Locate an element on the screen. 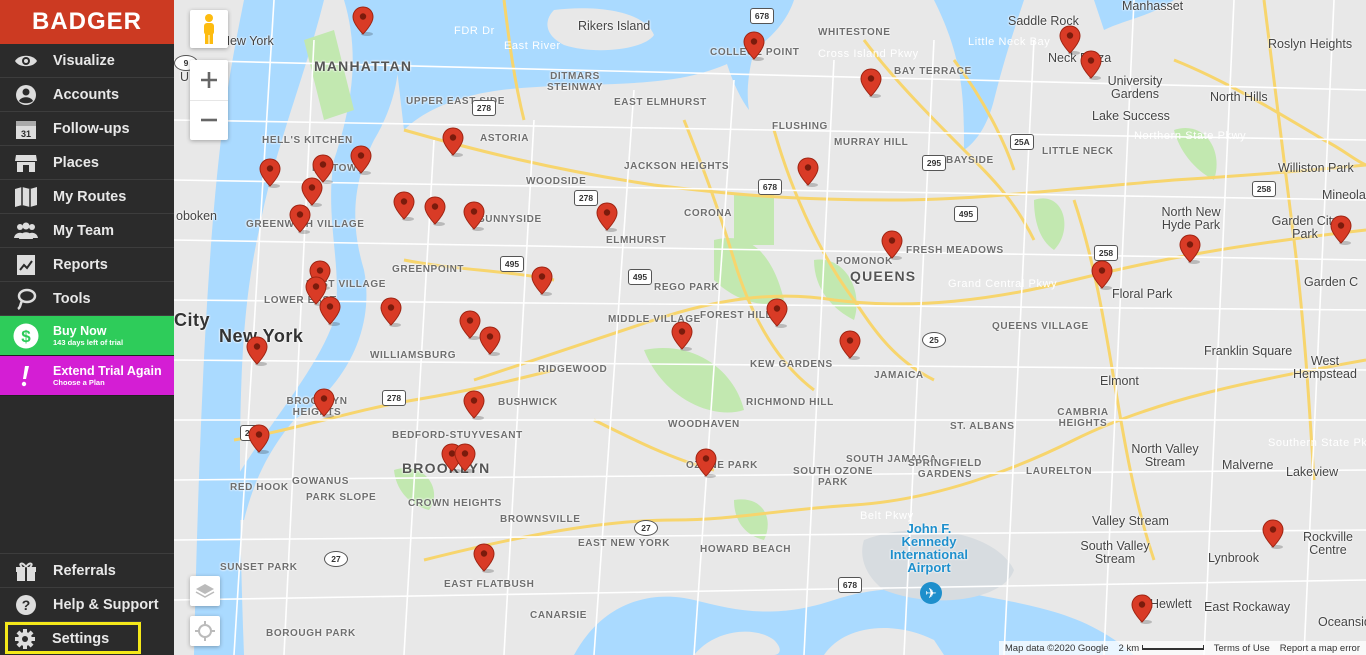 The image size is (1366, 655). nav-places: Places is located at coordinates (87, 163).